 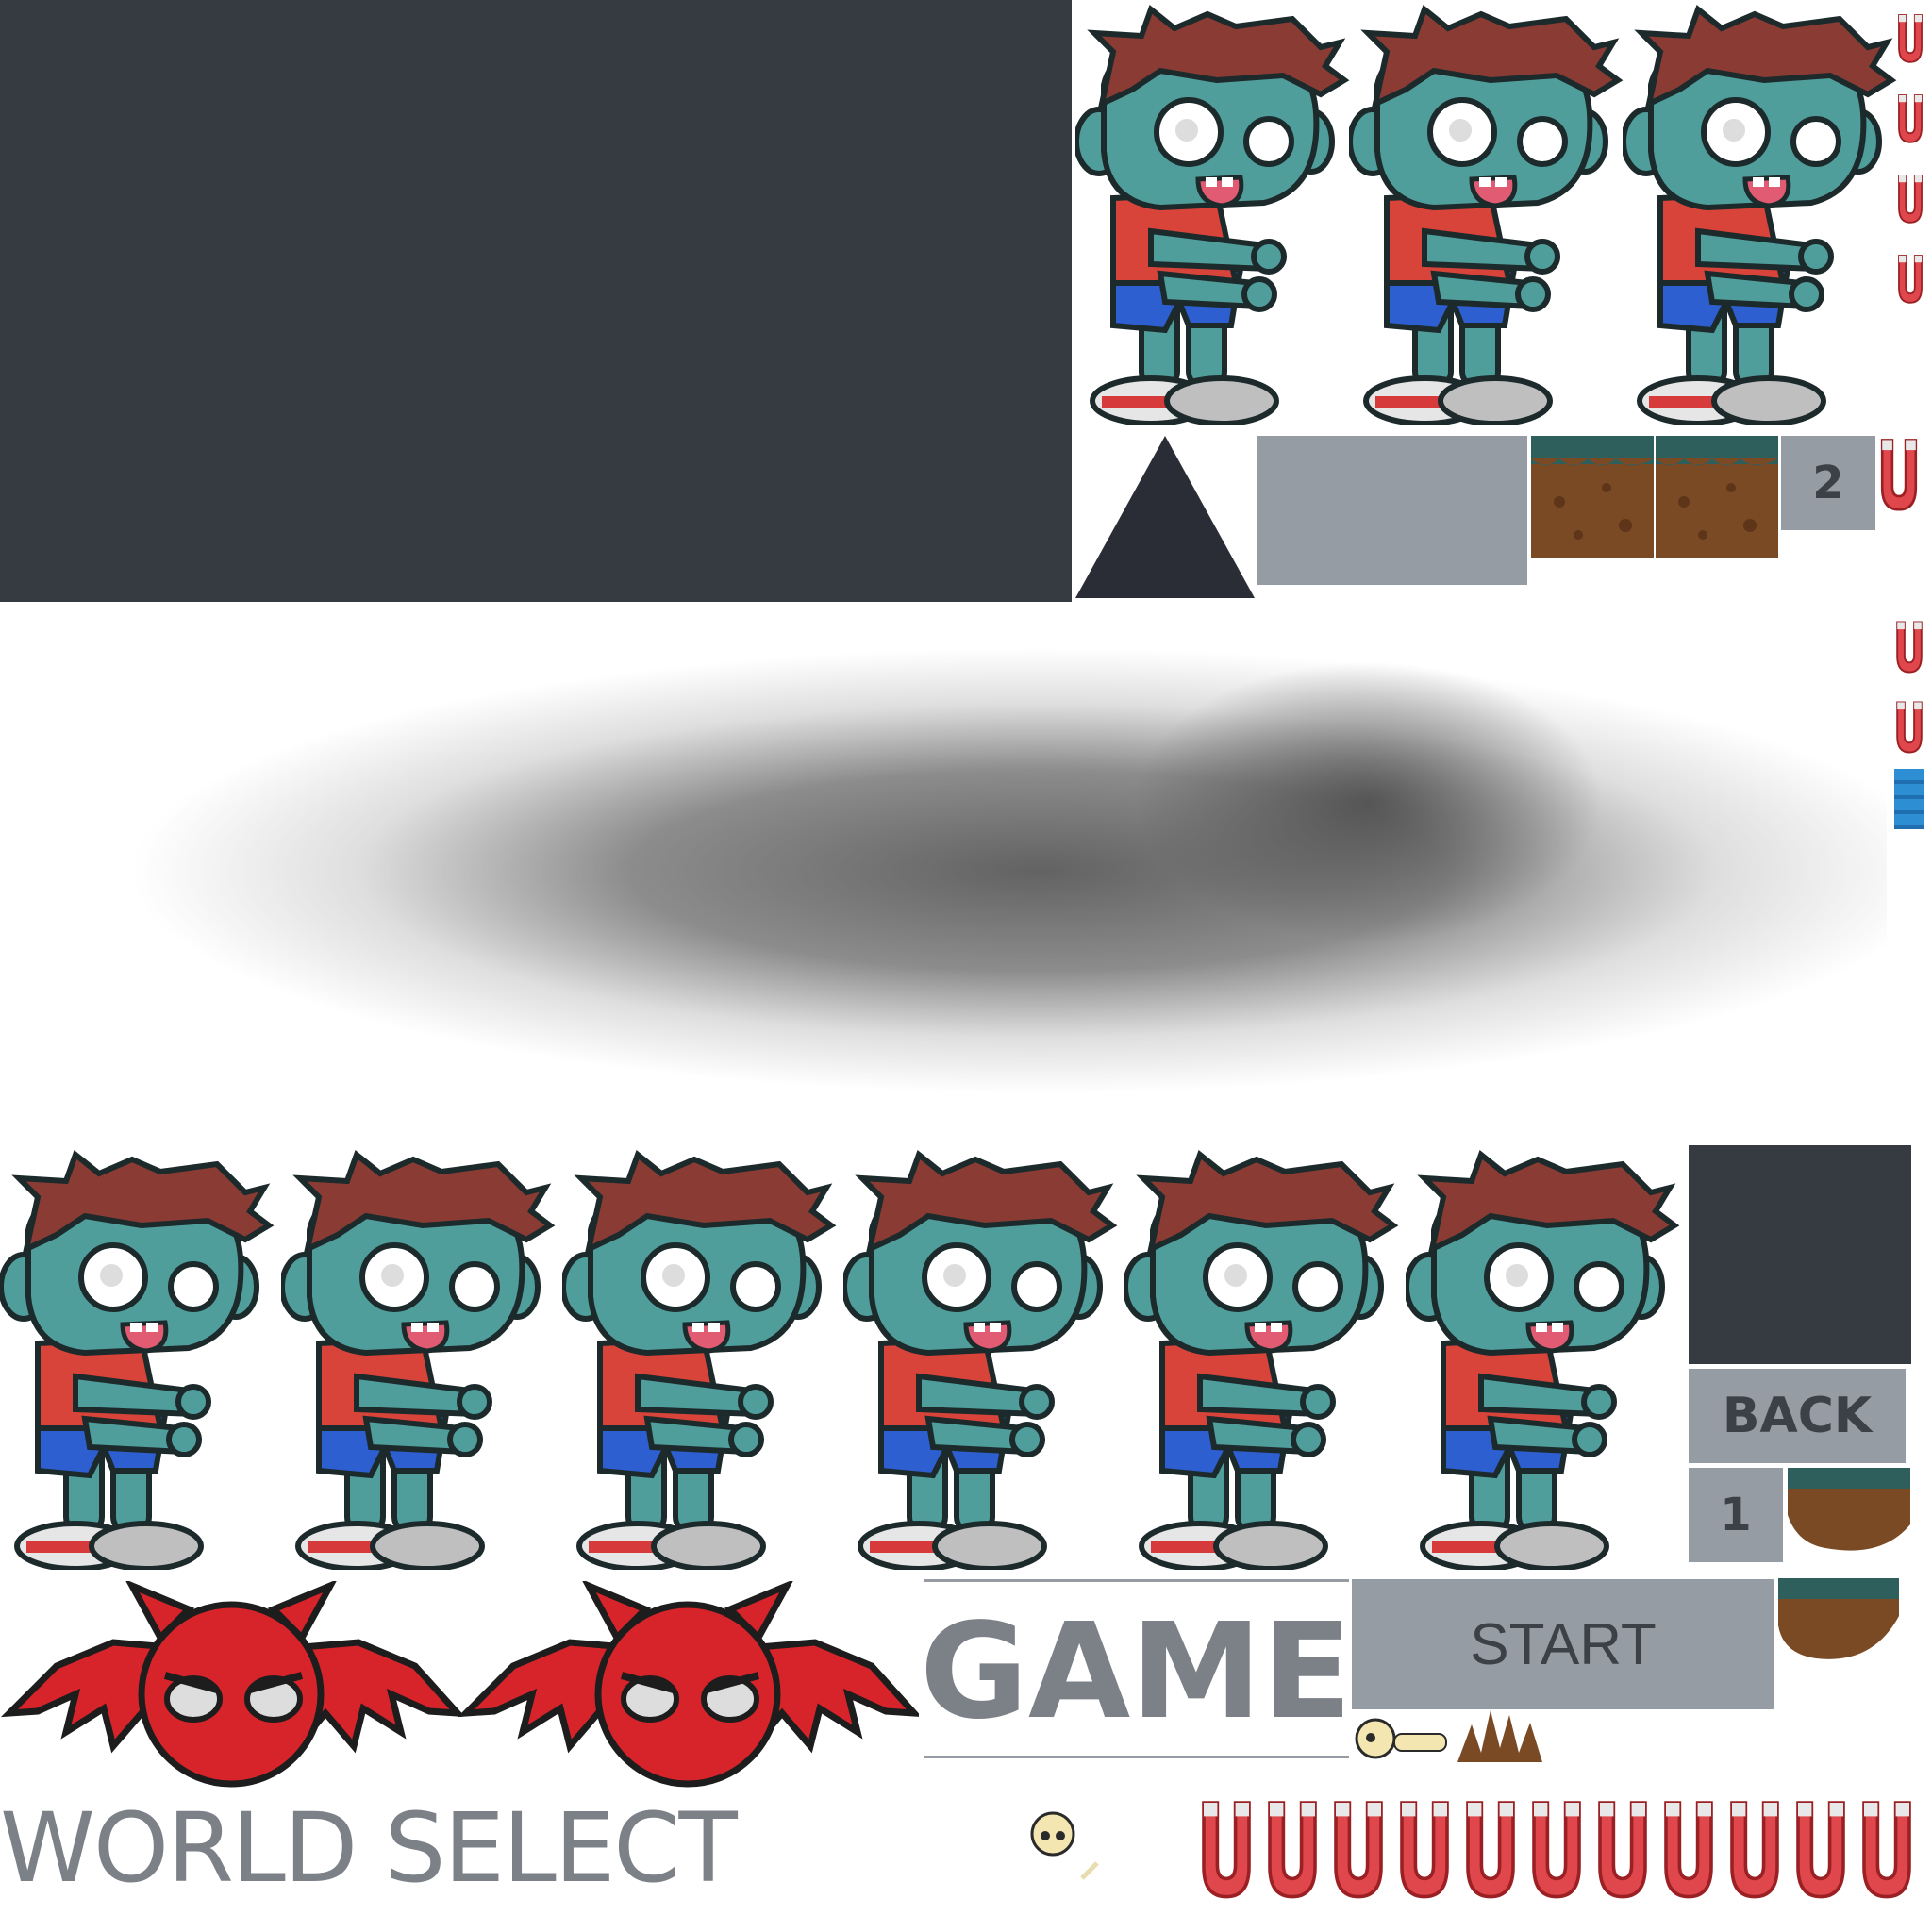 What do you see at coordinates (1401, 1738) in the screenshot?
I see `skeleton-bones-icon` at bounding box center [1401, 1738].